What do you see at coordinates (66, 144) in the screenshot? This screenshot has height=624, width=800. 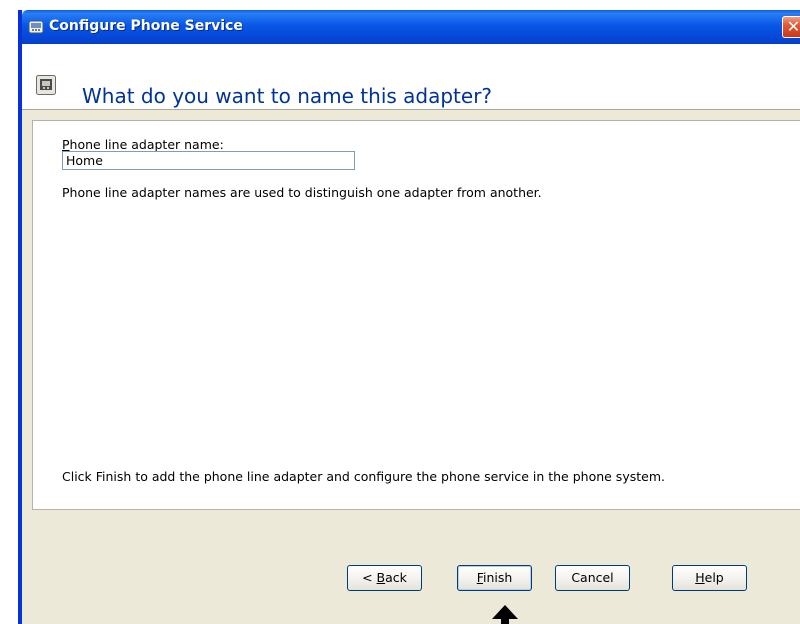 I see `label-accelerator: P` at bounding box center [66, 144].